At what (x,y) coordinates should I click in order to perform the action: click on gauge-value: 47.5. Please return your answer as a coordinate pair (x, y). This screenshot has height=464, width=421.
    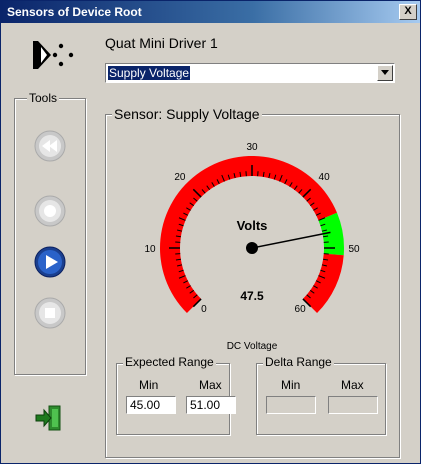
    Looking at the image, I should click on (252, 296).